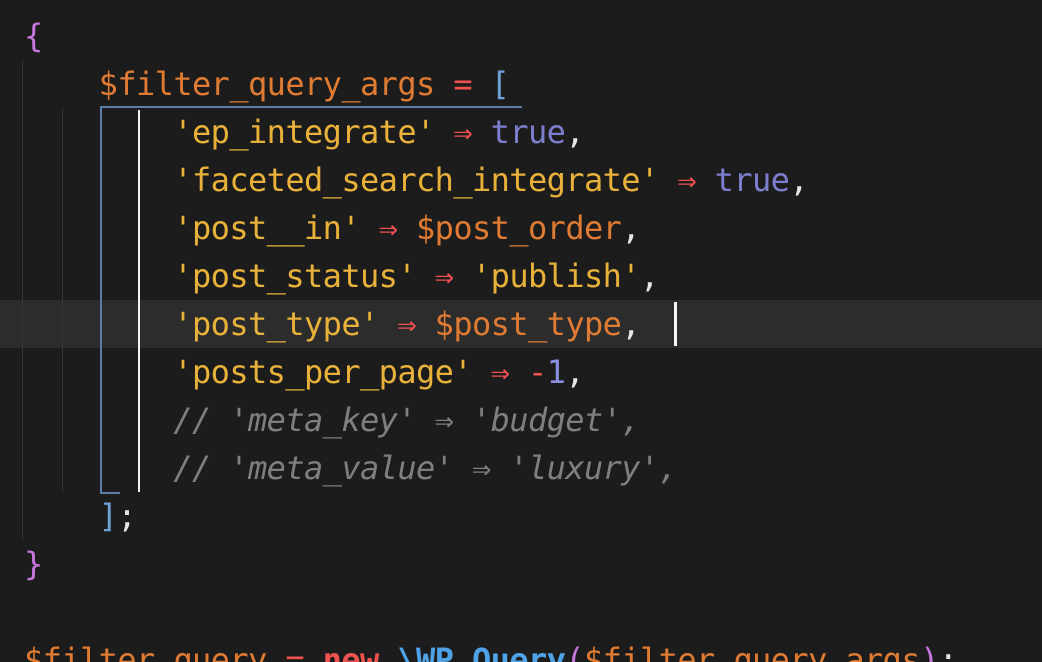 The image size is (1042, 662). I want to click on code-token-brace: (, so click(575, 651).